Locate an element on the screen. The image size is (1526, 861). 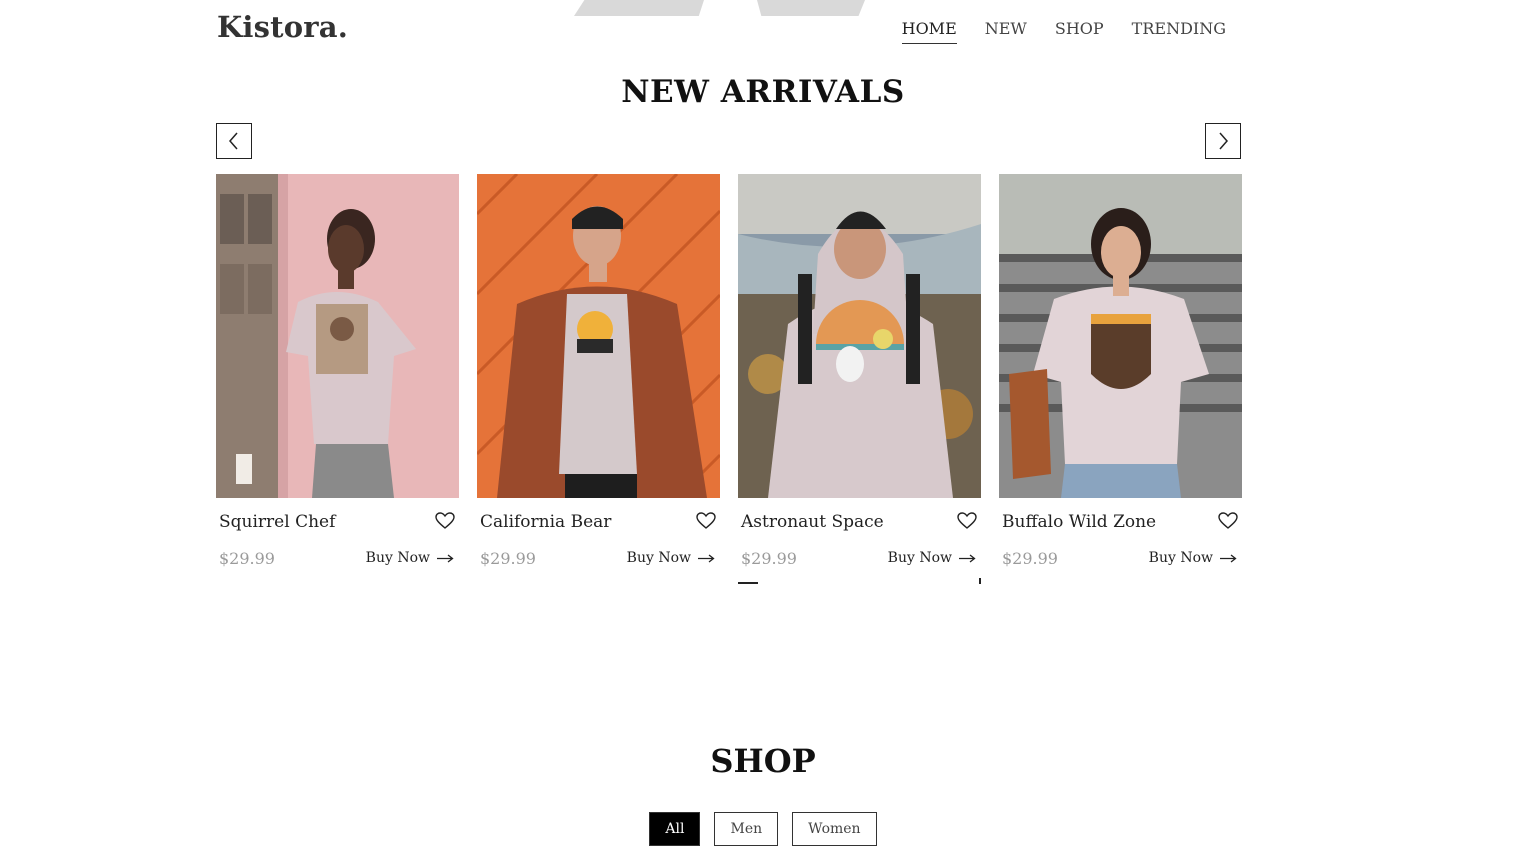
shop-filters: All Men Women is located at coordinates (763, 829).